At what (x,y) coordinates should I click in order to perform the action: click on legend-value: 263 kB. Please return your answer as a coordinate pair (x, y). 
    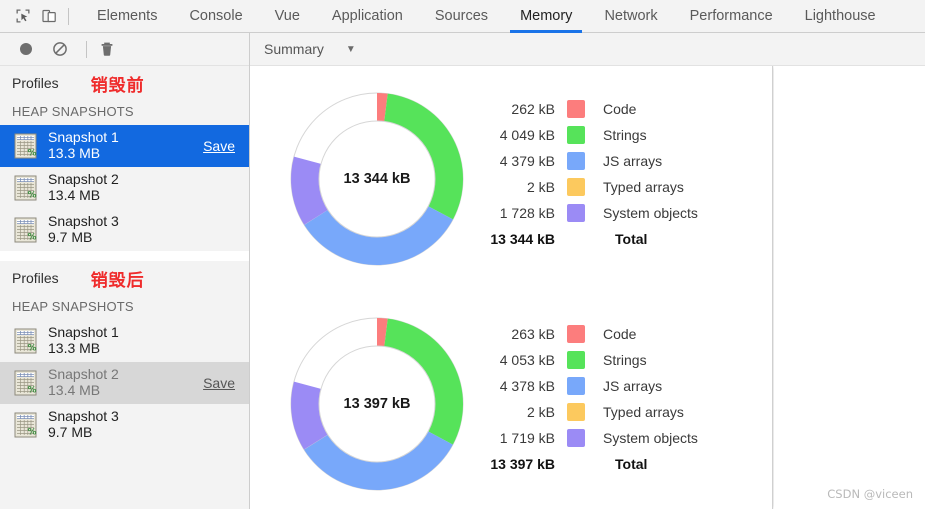
    Looking at the image, I should click on (533, 334).